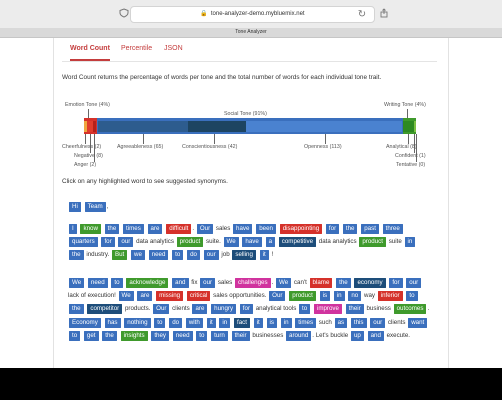 The image size is (502, 400). What do you see at coordinates (94, 126) in the screenshot?
I see `anger-segment` at bounding box center [94, 126].